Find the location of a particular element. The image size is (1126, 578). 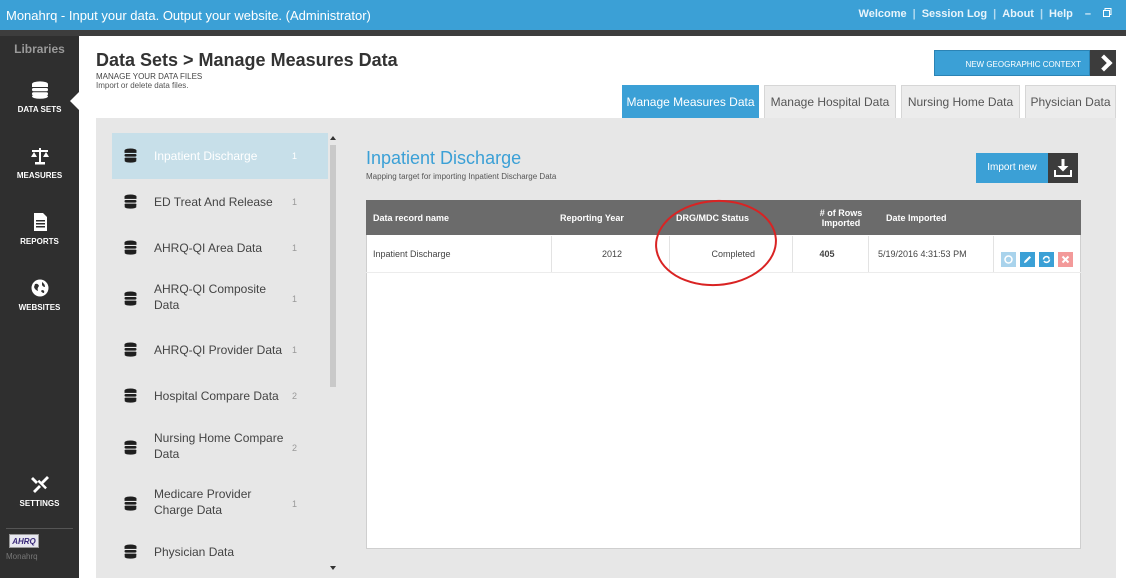

info-icon is located at coordinates (1008, 259).